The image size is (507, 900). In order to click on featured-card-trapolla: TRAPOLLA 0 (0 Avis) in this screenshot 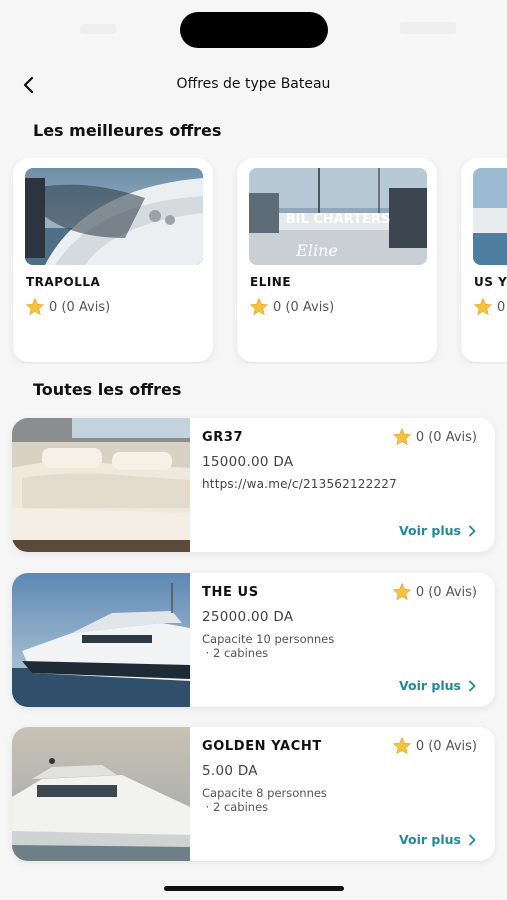, I will do `click(113, 260)`.